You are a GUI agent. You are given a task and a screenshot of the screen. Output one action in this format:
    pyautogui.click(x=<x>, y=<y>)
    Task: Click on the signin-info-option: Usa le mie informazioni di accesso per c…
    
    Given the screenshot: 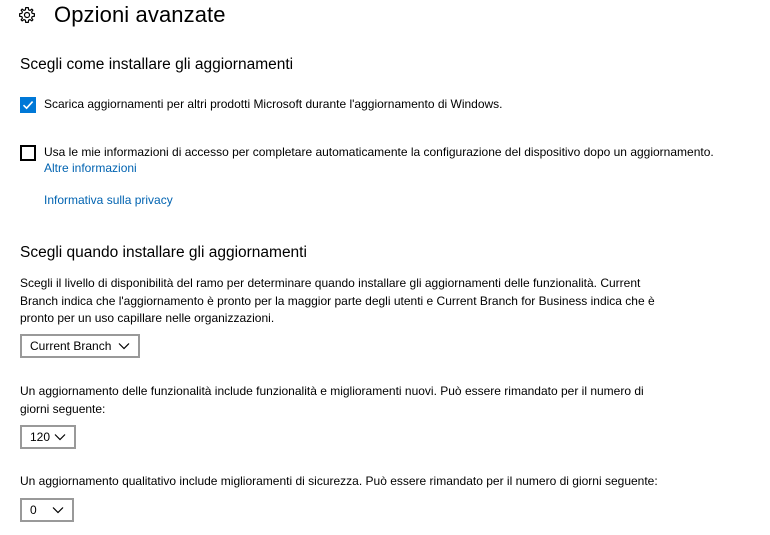 What is the action you would take?
    pyautogui.click(x=367, y=152)
    